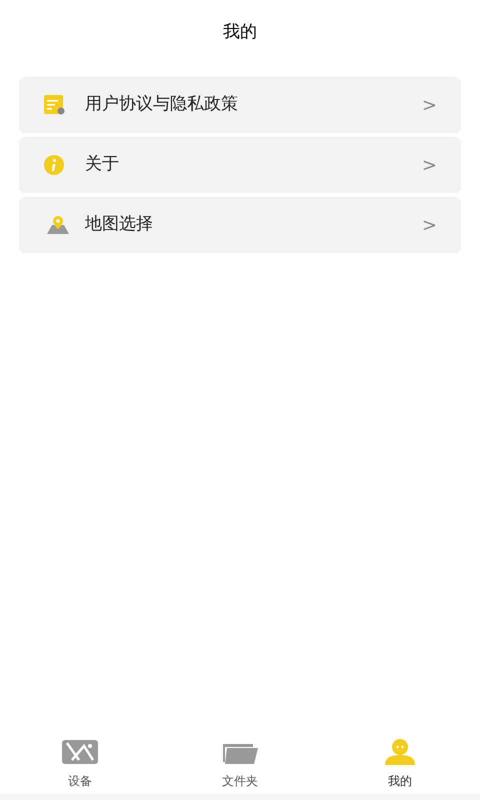  What do you see at coordinates (400, 752) in the screenshot?
I see `person-icon` at bounding box center [400, 752].